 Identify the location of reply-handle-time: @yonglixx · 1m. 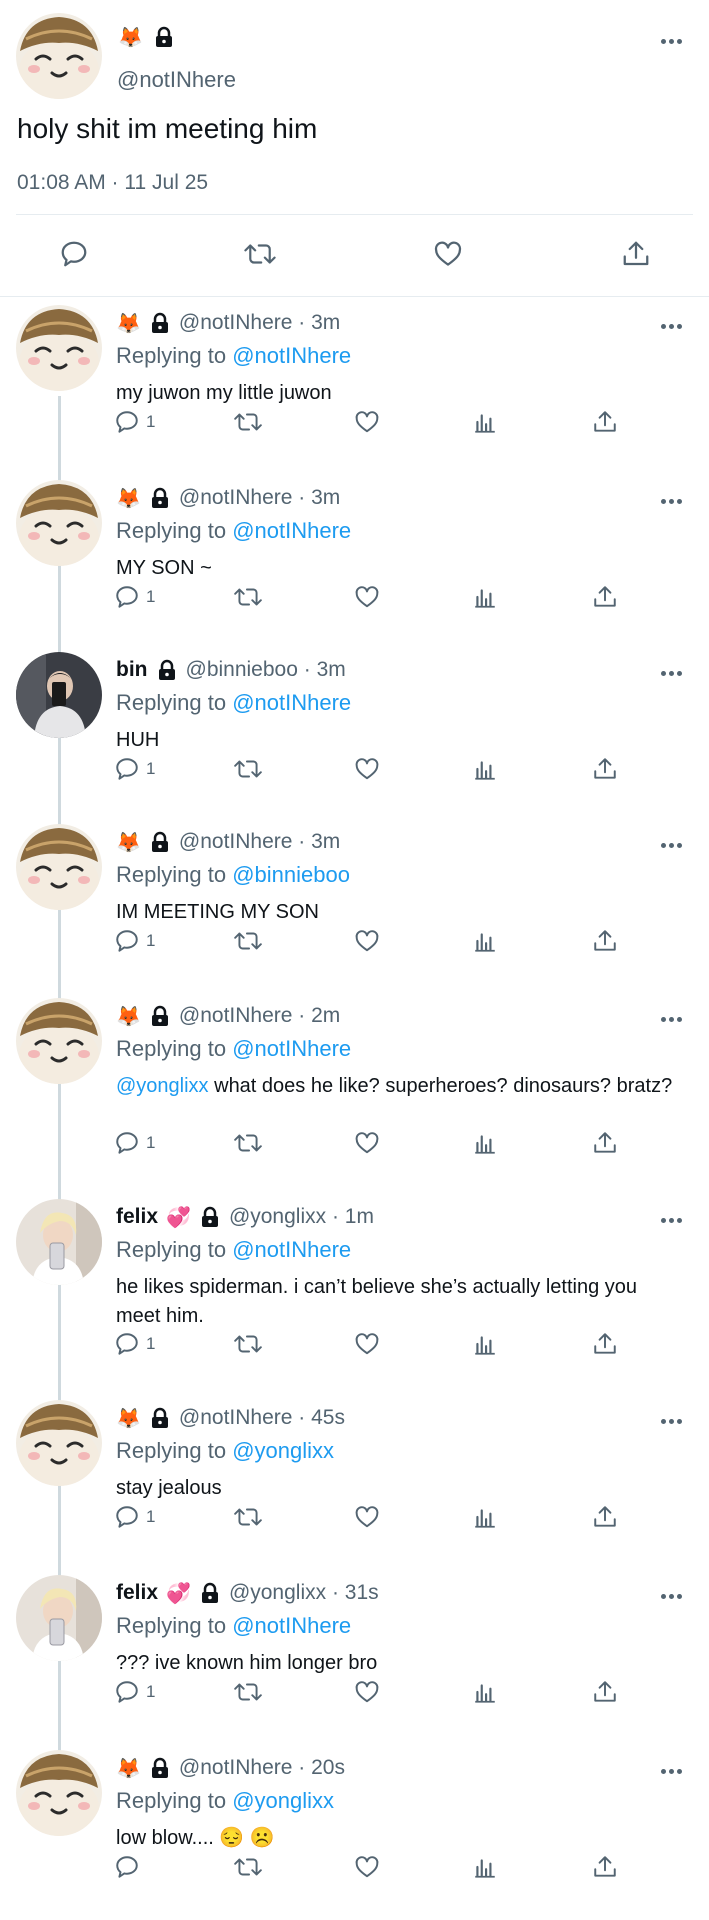
(301, 1217).